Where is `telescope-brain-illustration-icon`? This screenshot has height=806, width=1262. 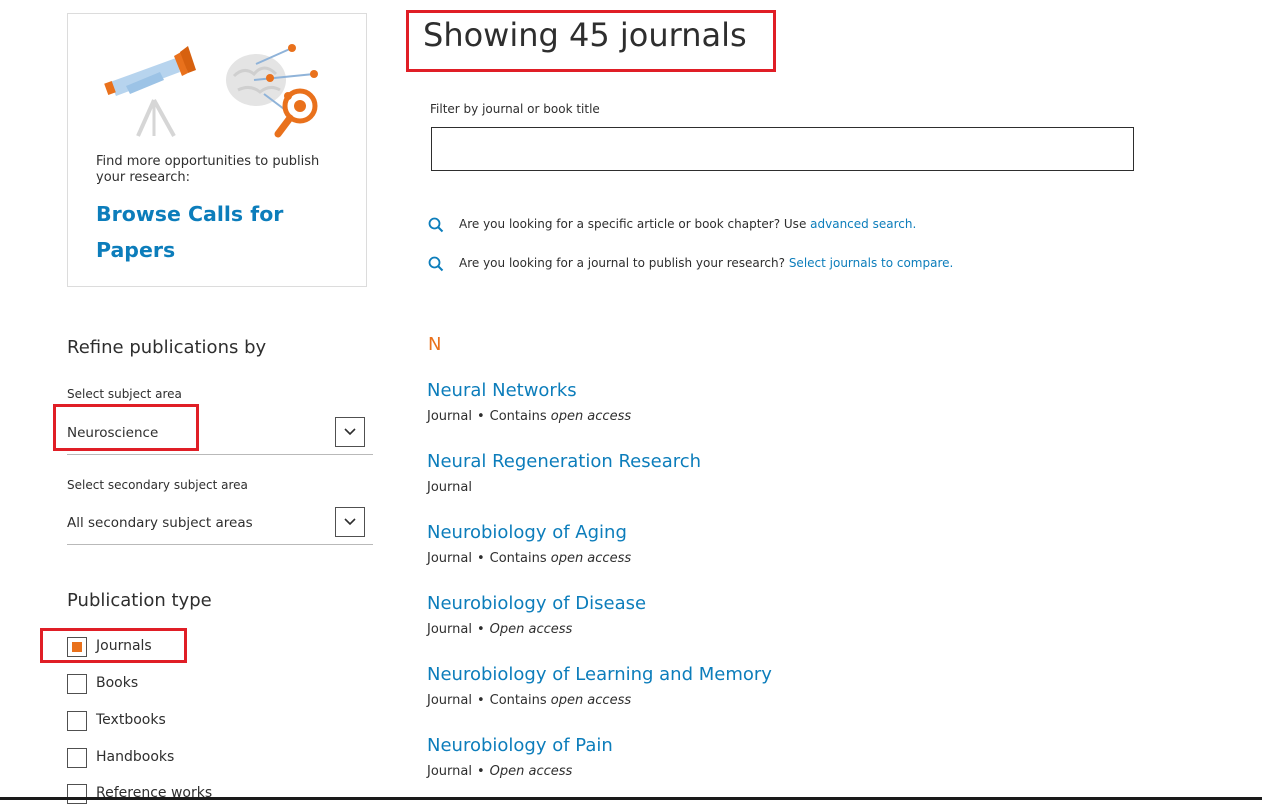
telescope-brain-illustration-icon is located at coordinates (211, 91).